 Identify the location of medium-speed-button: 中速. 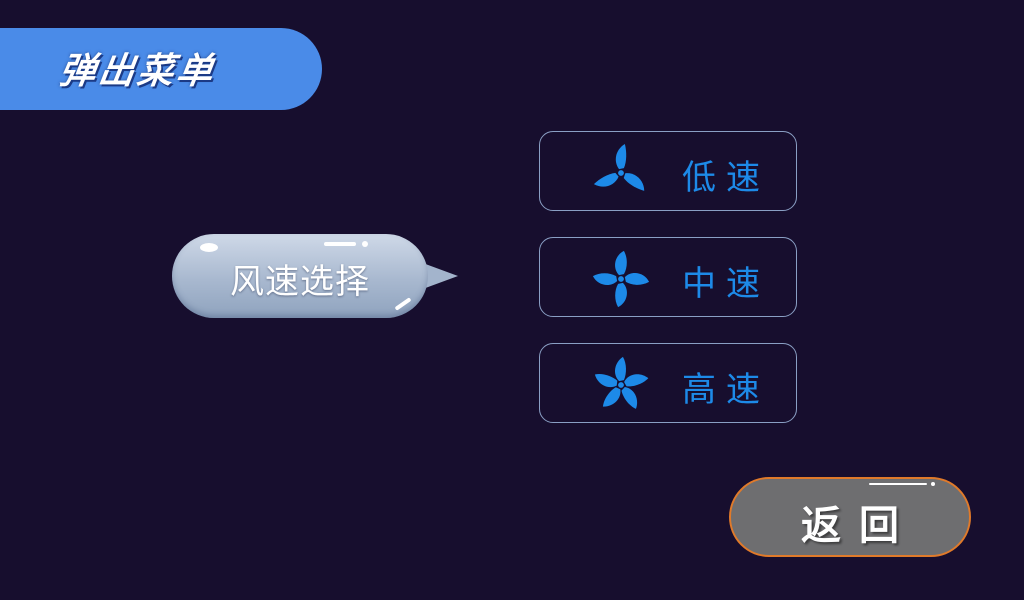
(668, 277).